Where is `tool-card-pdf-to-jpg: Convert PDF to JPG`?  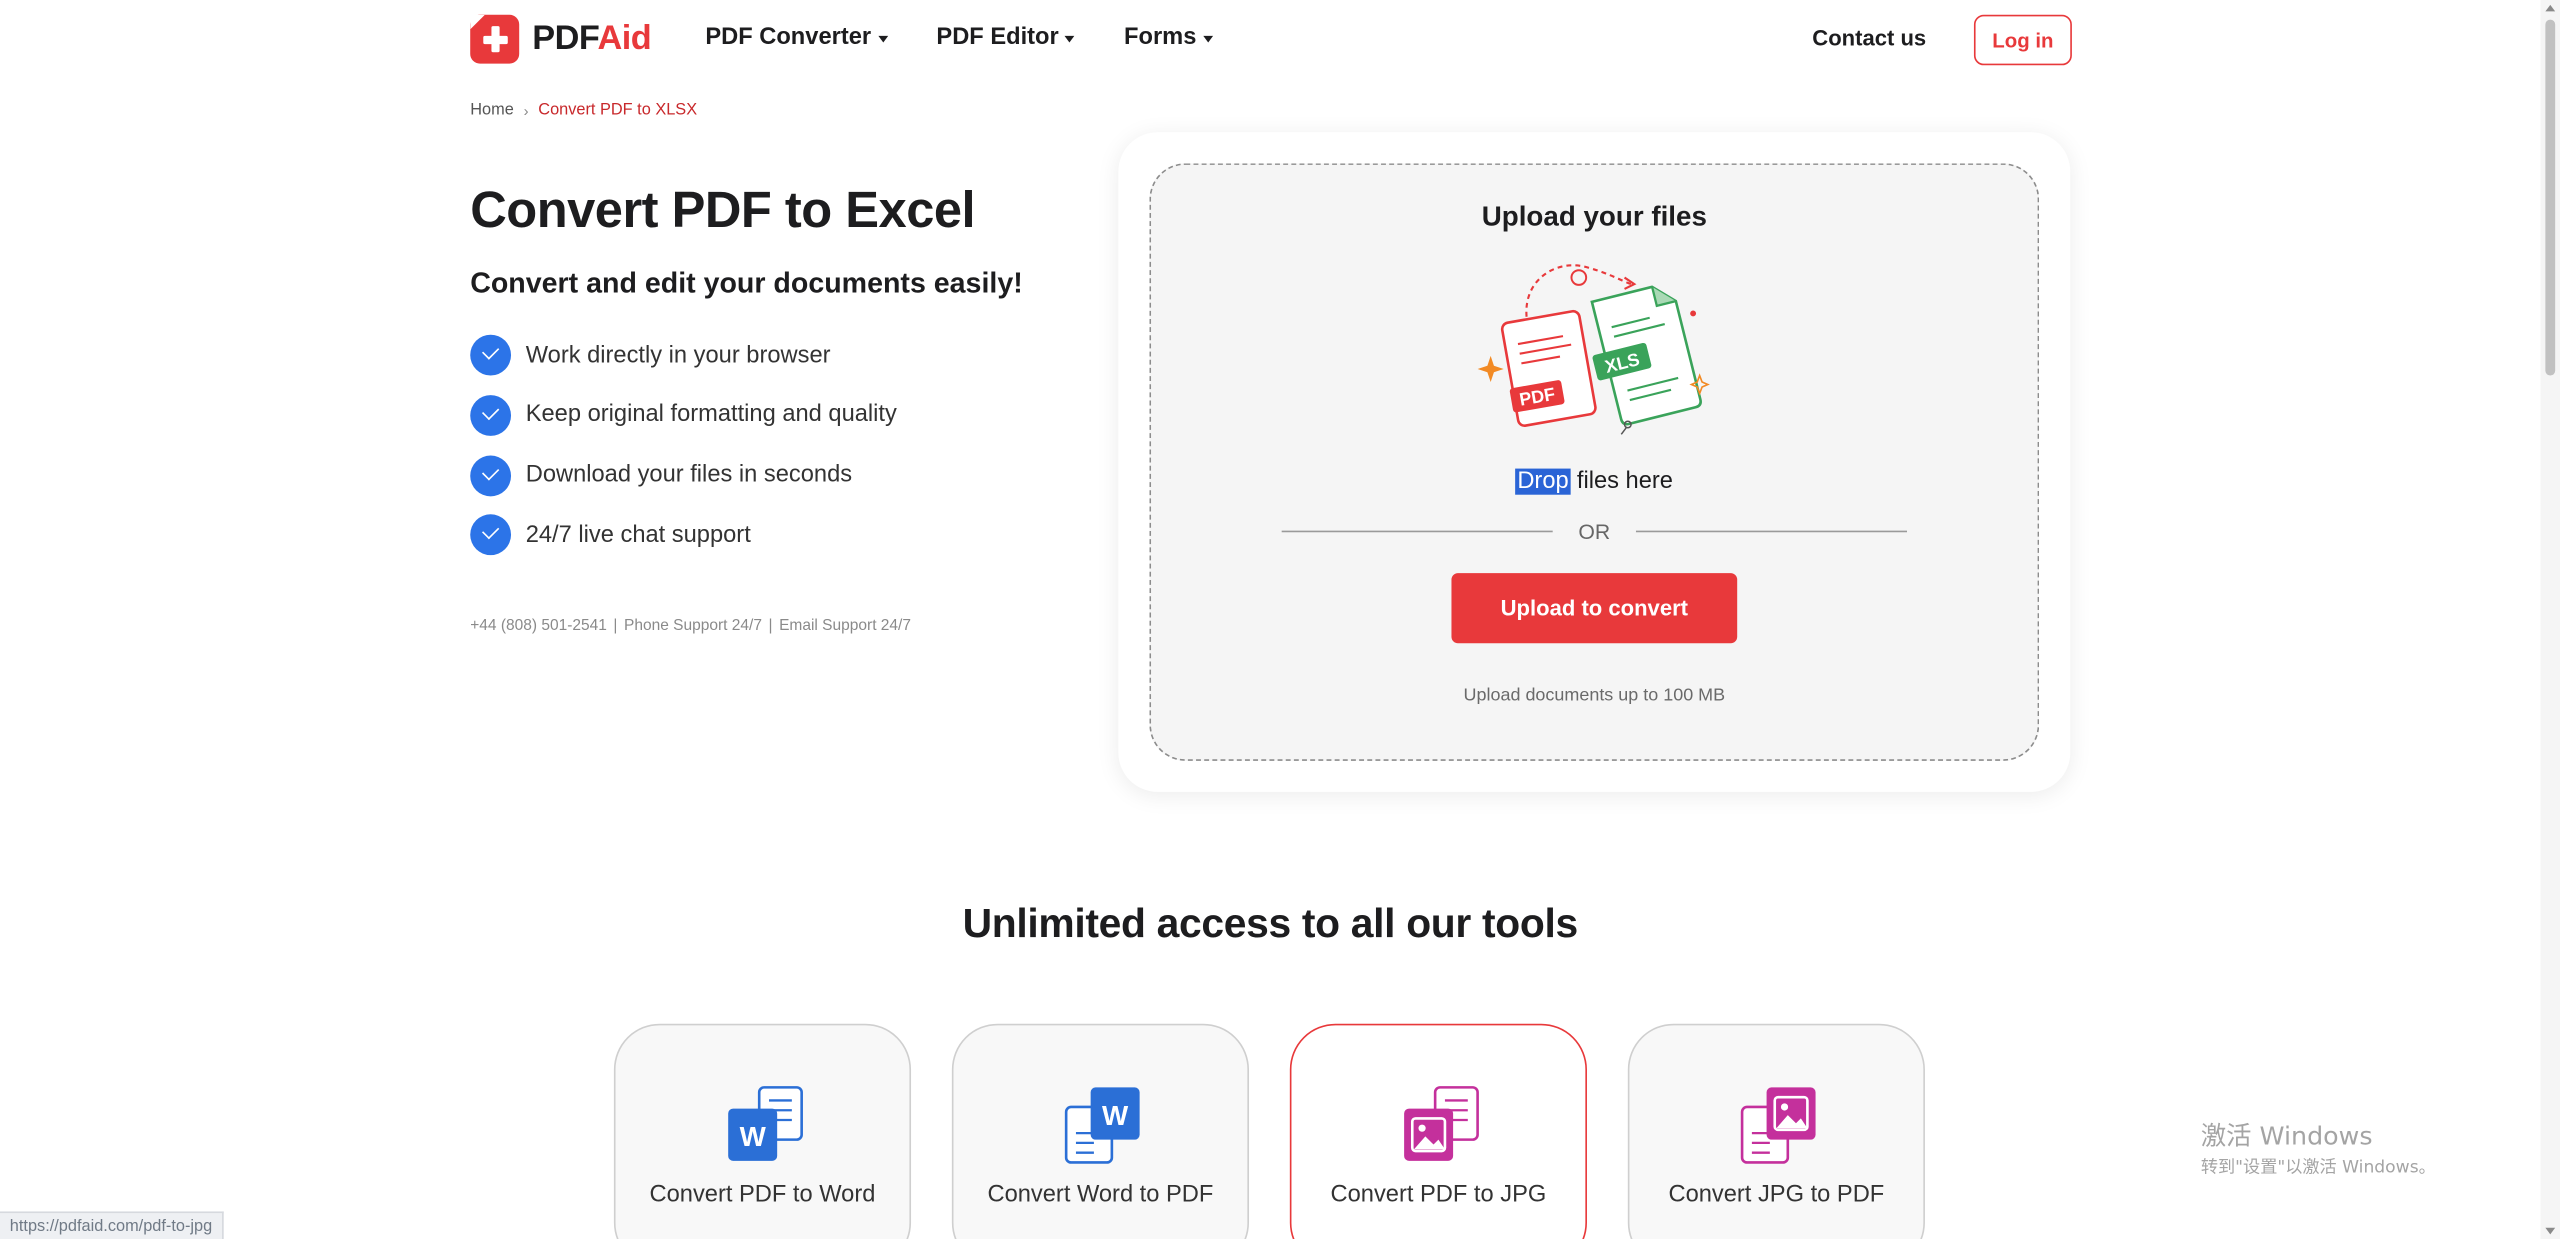
tool-card-pdf-to-jpg: Convert PDF to JPG is located at coordinates (1438, 1131).